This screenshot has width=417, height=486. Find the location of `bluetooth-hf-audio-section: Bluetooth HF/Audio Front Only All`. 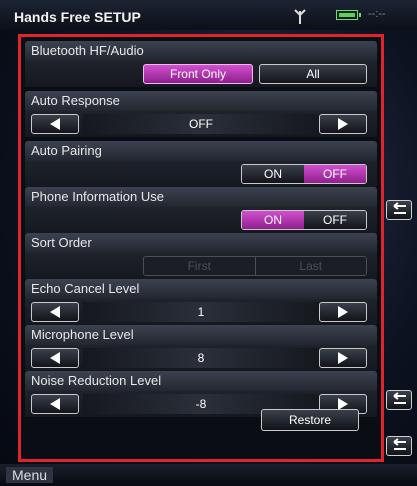

bluetooth-hf-audio-section: Bluetooth HF/Audio Front Only All is located at coordinates (201, 64).